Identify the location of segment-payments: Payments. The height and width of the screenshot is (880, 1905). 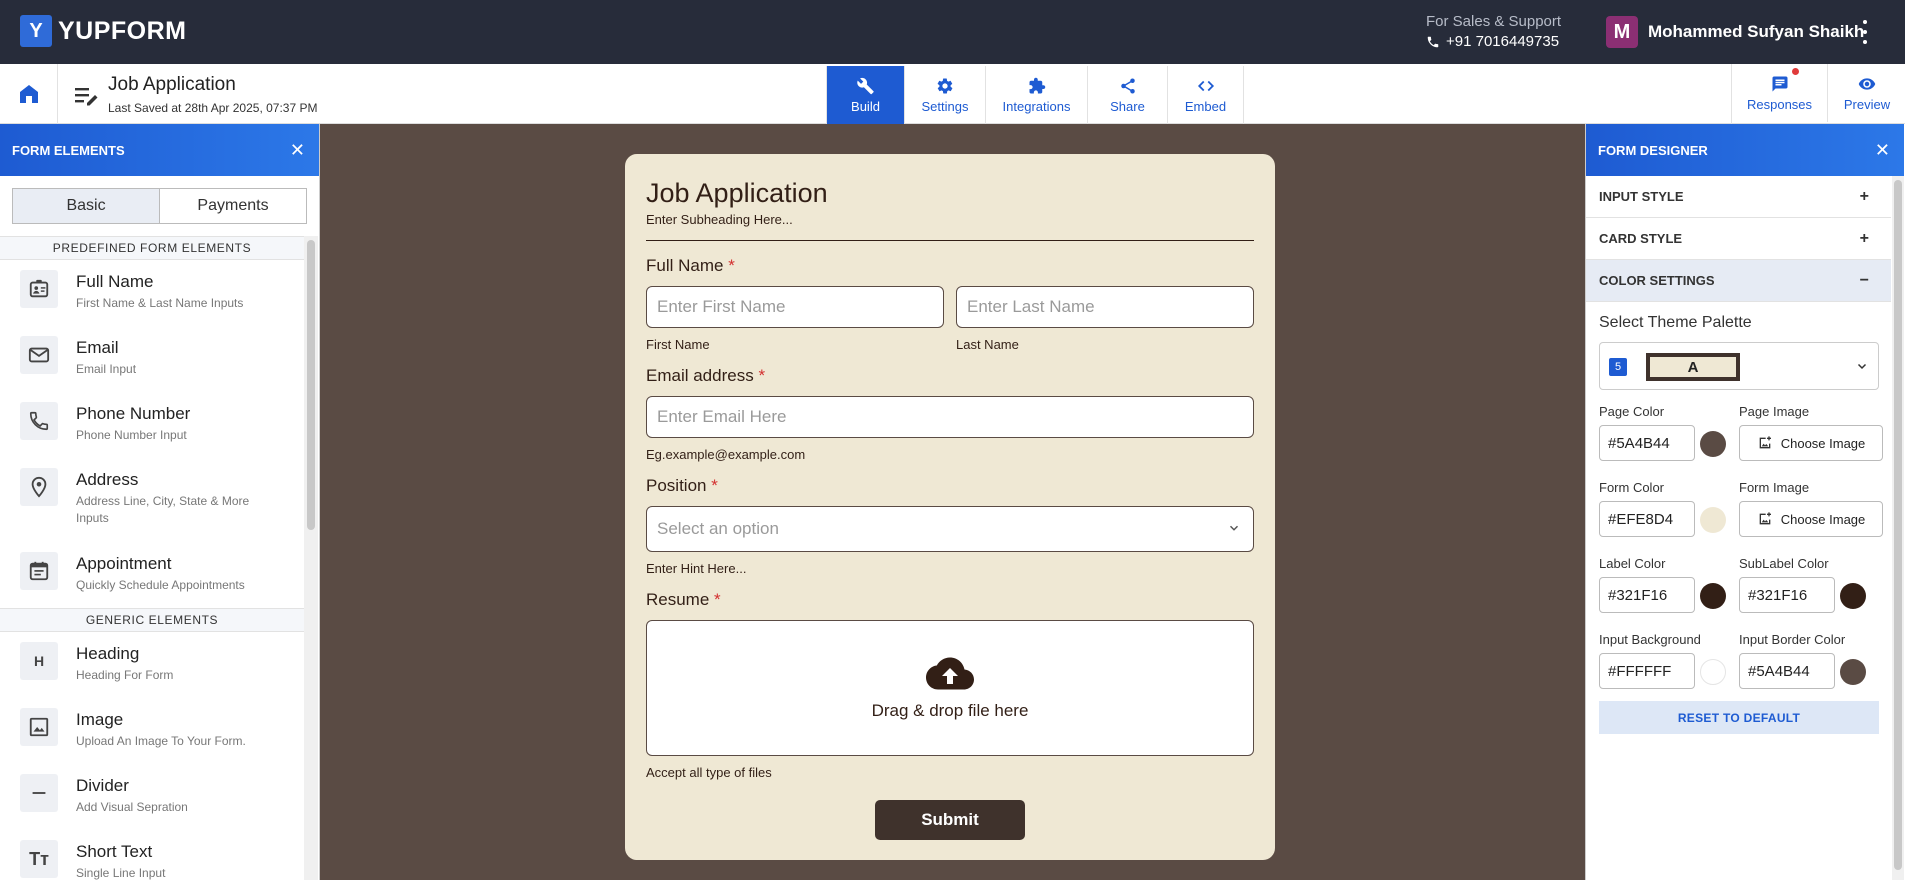
(233, 206).